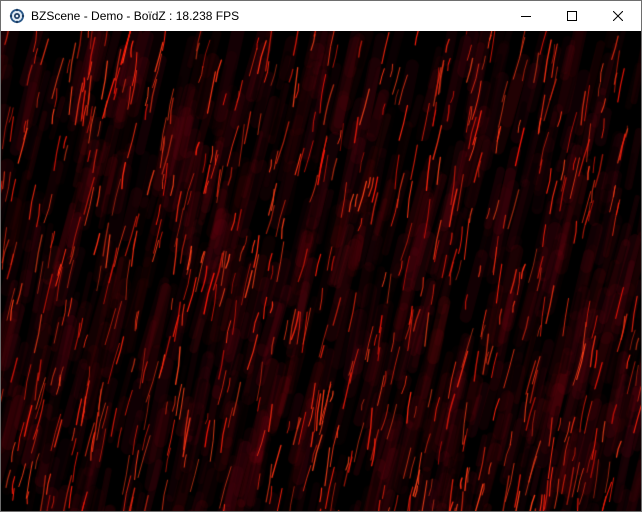 This screenshot has height=512, width=642. I want to click on window-title: BZScene - Demo - BoïdZ : 18.238 FPS, so click(135, 16).